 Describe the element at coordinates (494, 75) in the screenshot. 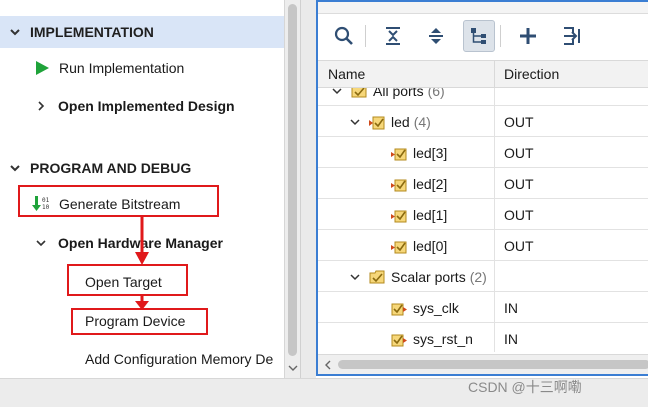

I see `column-separator` at that location.